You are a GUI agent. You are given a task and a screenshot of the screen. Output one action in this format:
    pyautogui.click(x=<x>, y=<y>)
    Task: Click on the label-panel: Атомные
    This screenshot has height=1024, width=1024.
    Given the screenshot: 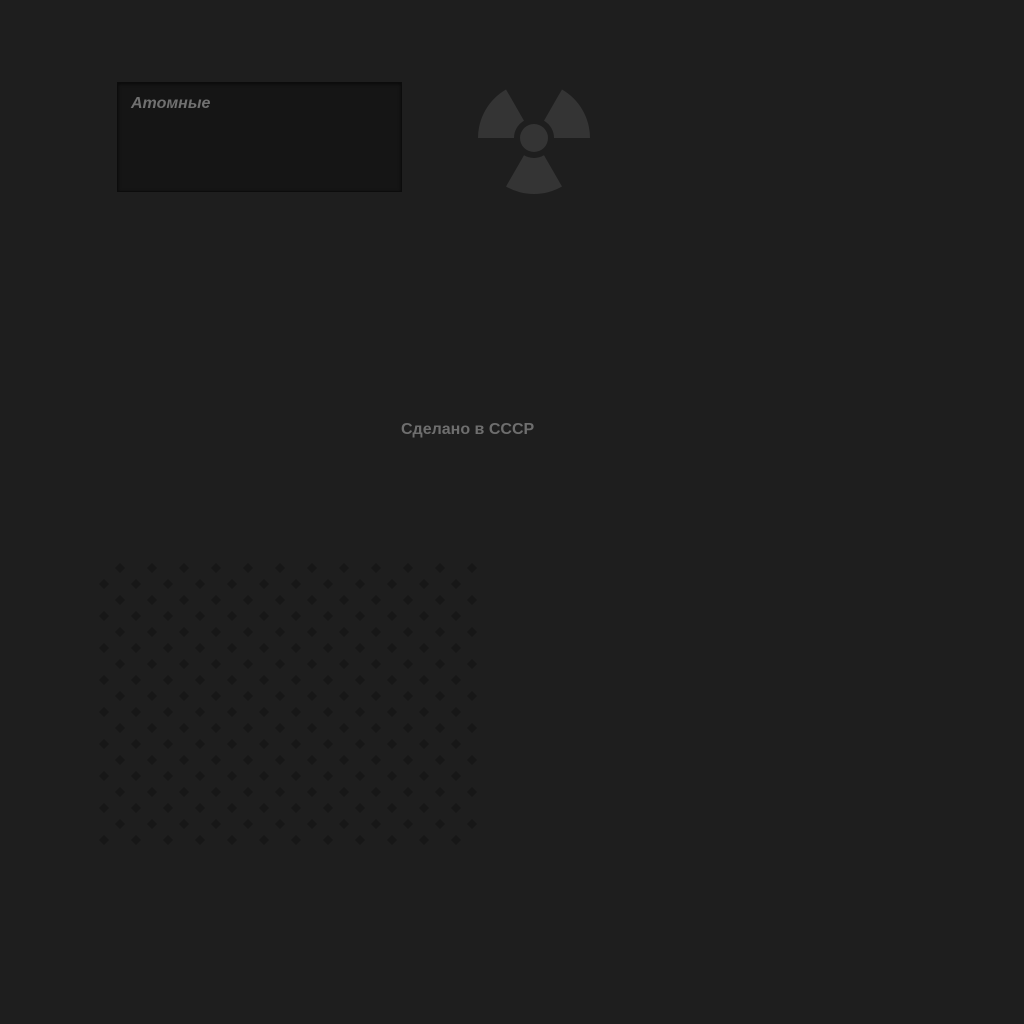 What is the action you would take?
    pyautogui.click(x=259, y=137)
    